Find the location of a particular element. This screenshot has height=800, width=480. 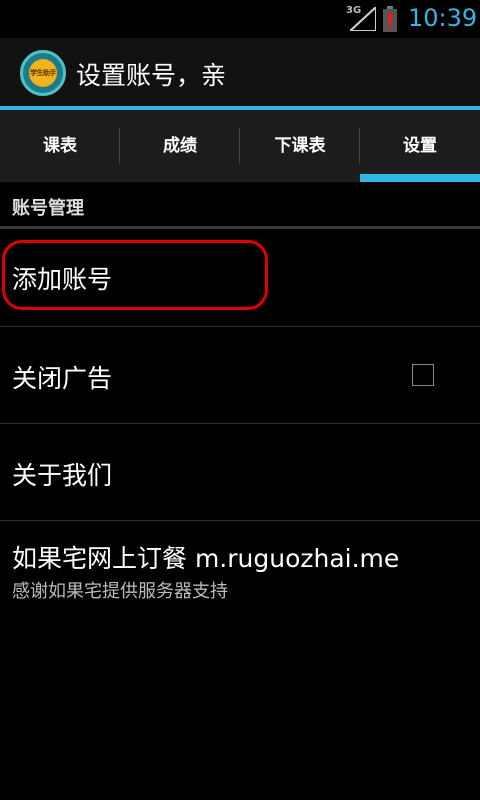

section-divider is located at coordinates (240, 227).